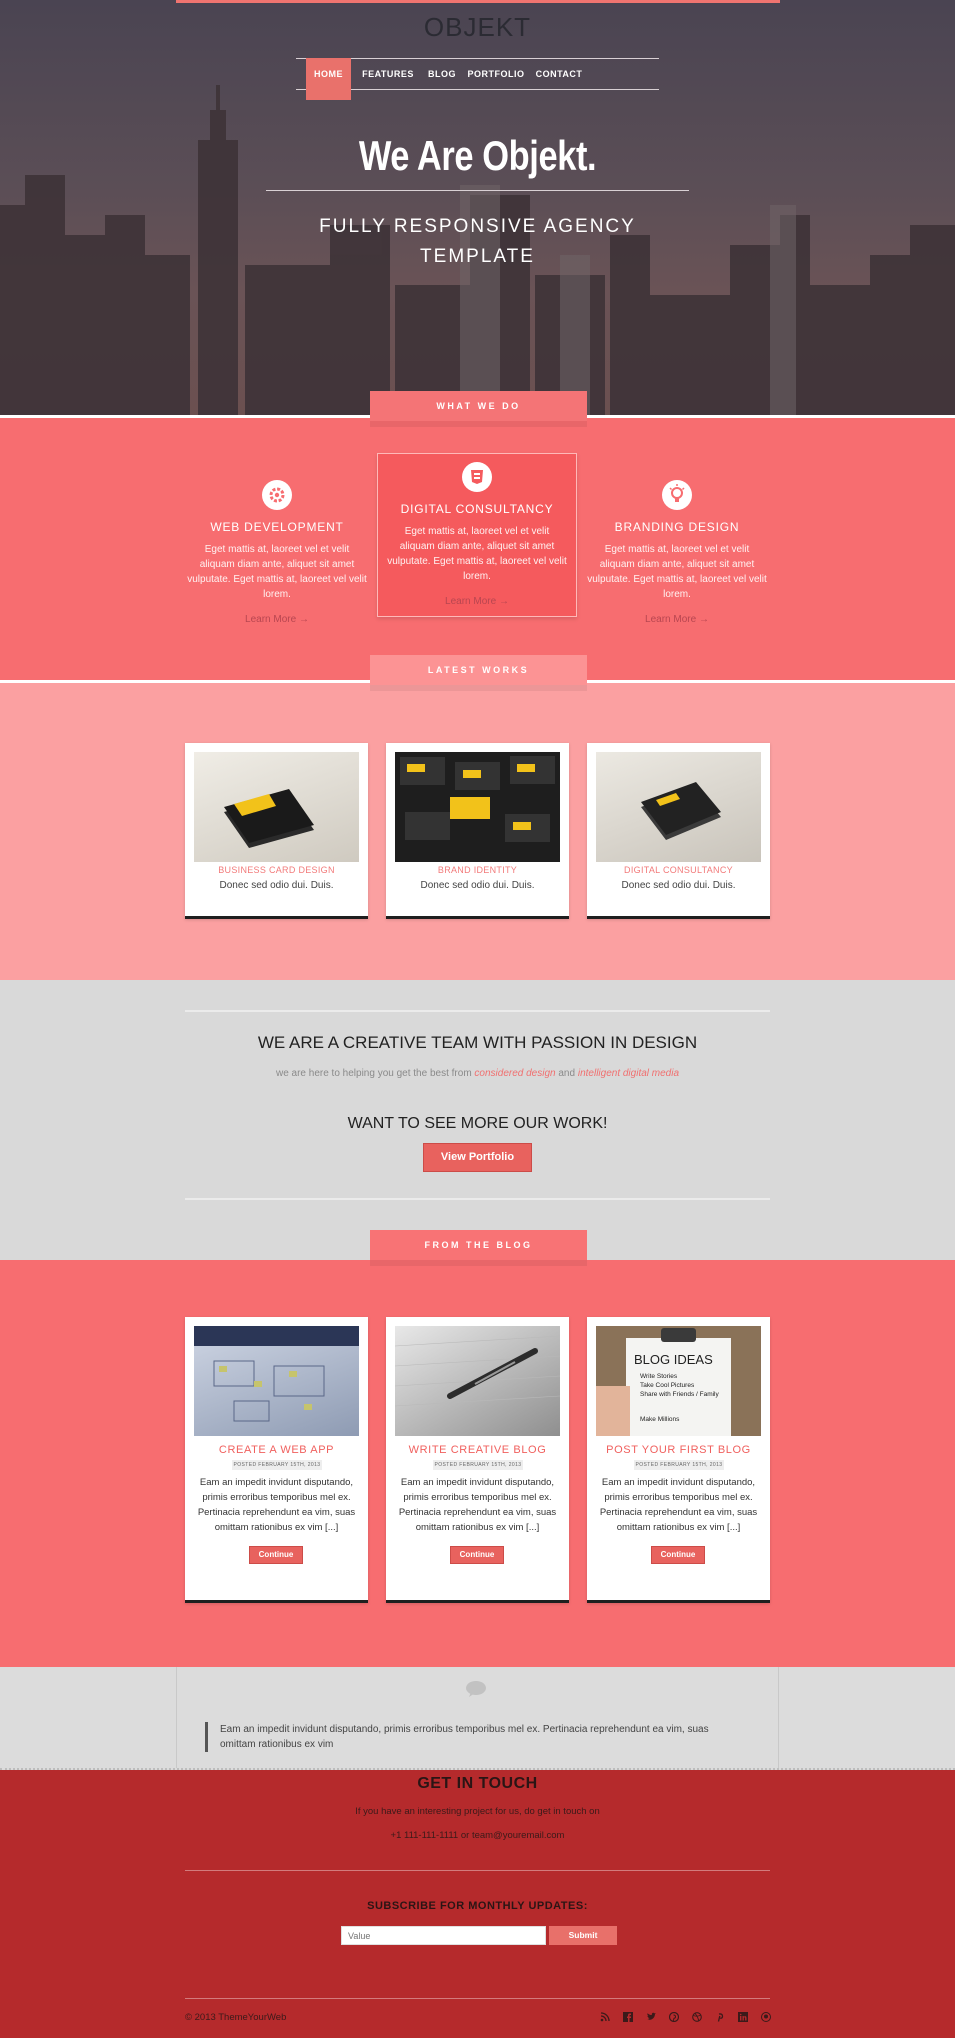 The height and width of the screenshot is (2038, 955). What do you see at coordinates (477, 1157) in the screenshot?
I see `view-portfolio-button: View Portfolio` at bounding box center [477, 1157].